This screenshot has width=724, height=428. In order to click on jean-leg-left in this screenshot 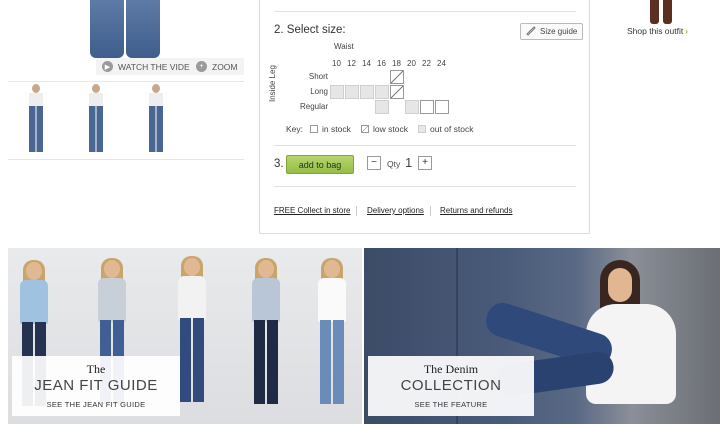, I will do `click(107, 29)`.